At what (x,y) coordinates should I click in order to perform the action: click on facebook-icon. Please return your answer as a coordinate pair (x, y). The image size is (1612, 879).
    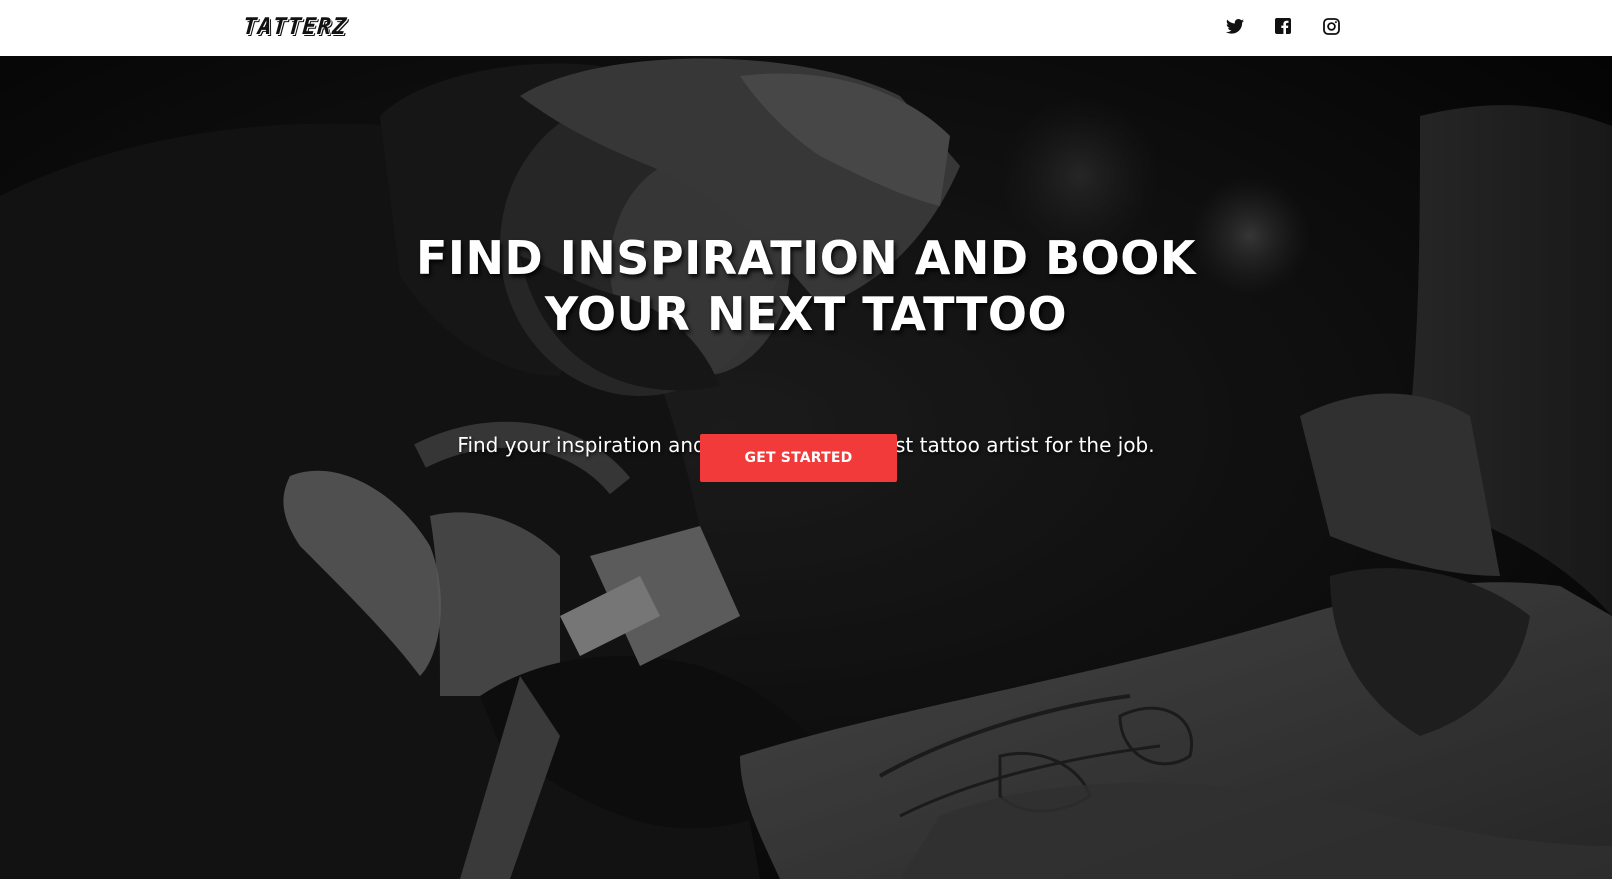
    Looking at the image, I should click on (1283, 26).